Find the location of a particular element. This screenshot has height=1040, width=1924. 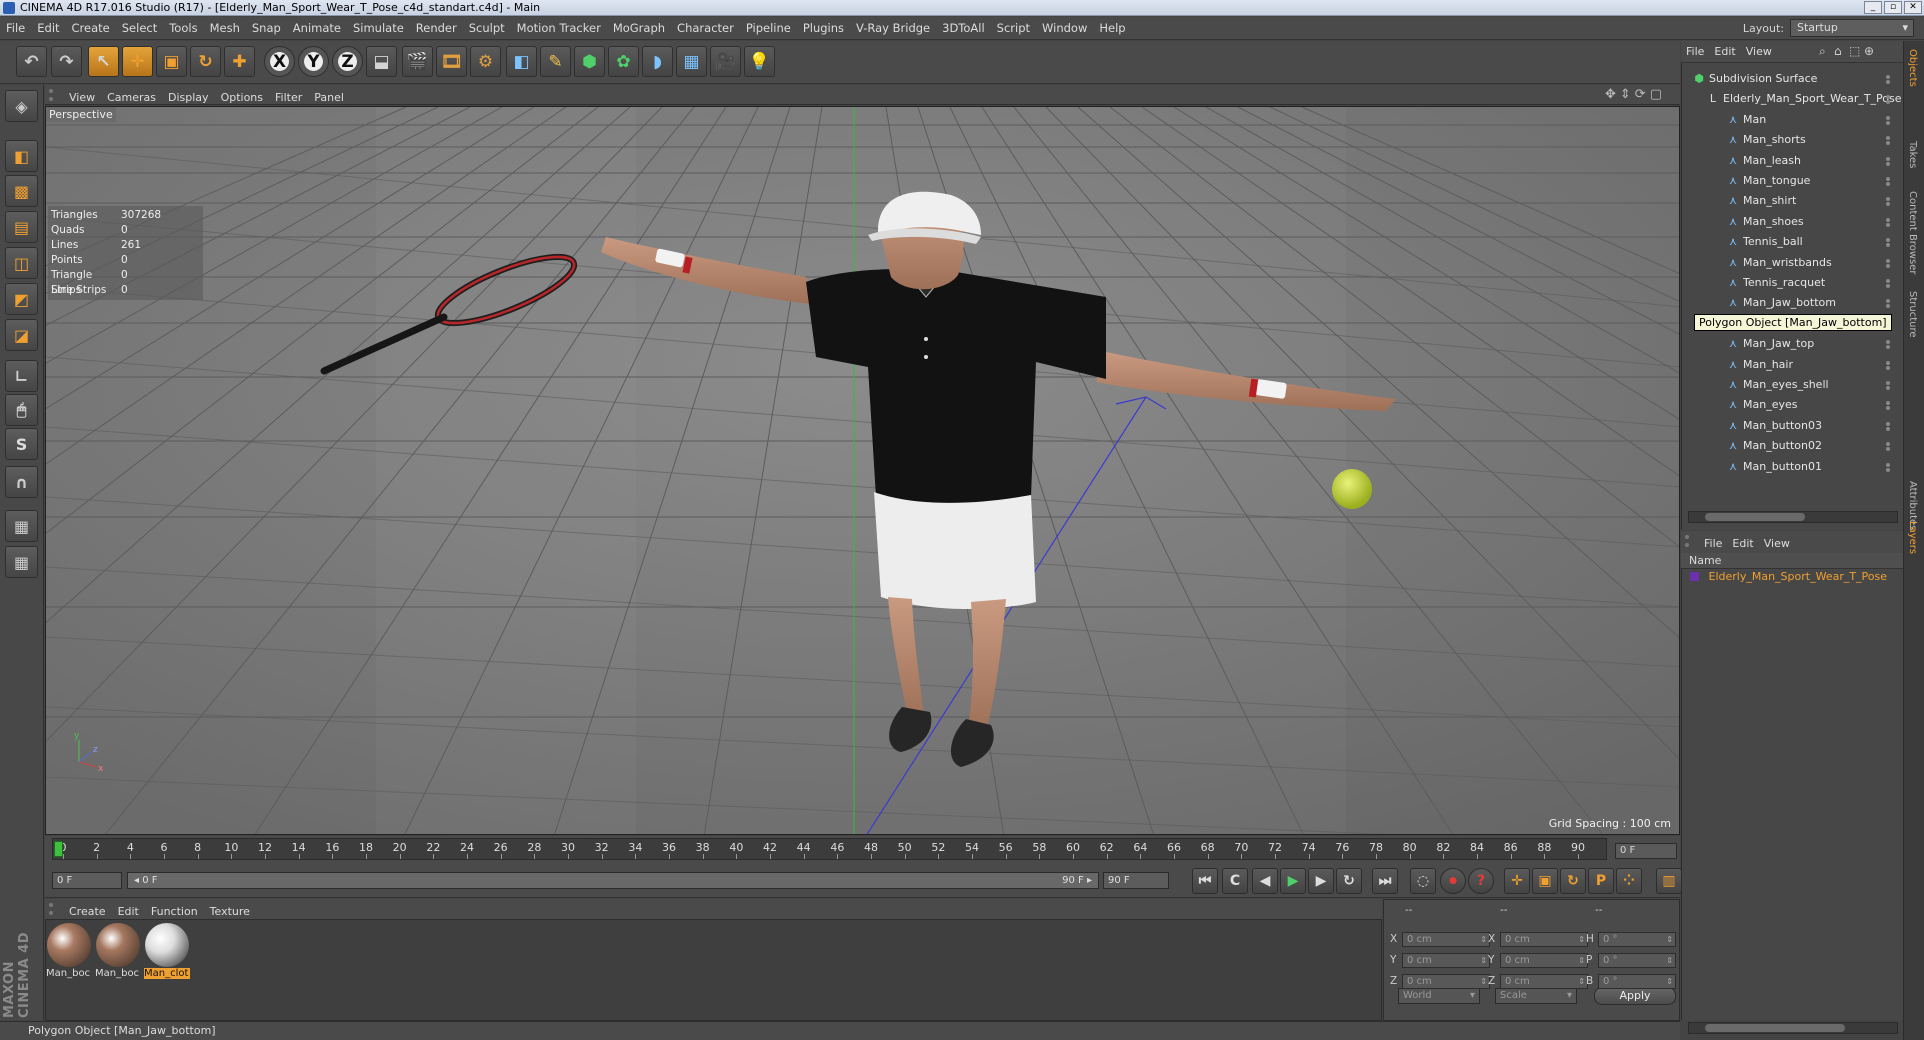

step-forward-icon: ▶ is located at coordinates (1321, 881).